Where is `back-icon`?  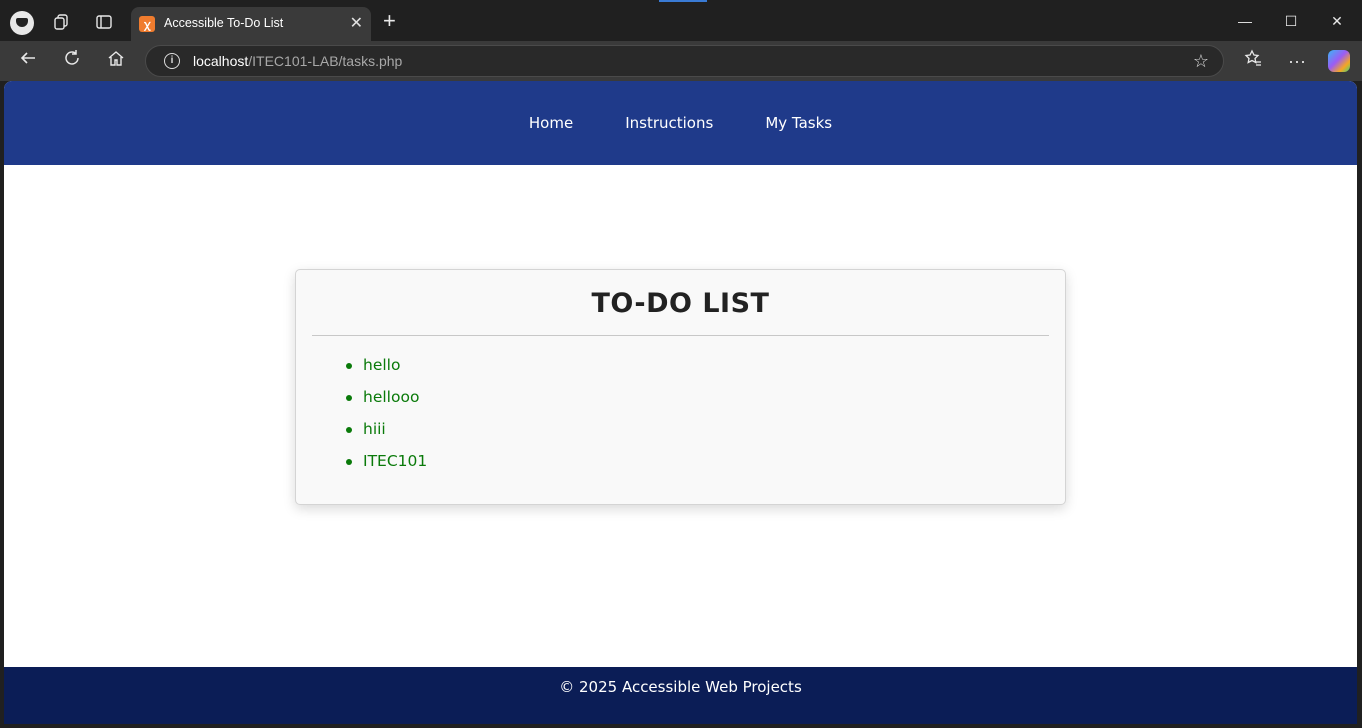 back-icon is located at coordinates (28, 61).